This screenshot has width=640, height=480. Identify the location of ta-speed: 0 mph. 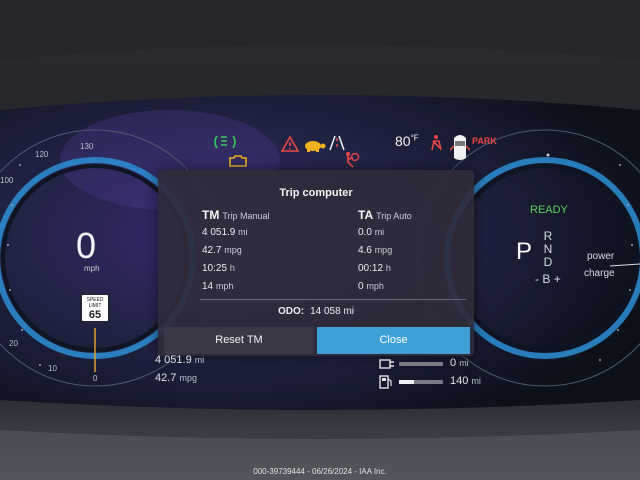
(371, 286).